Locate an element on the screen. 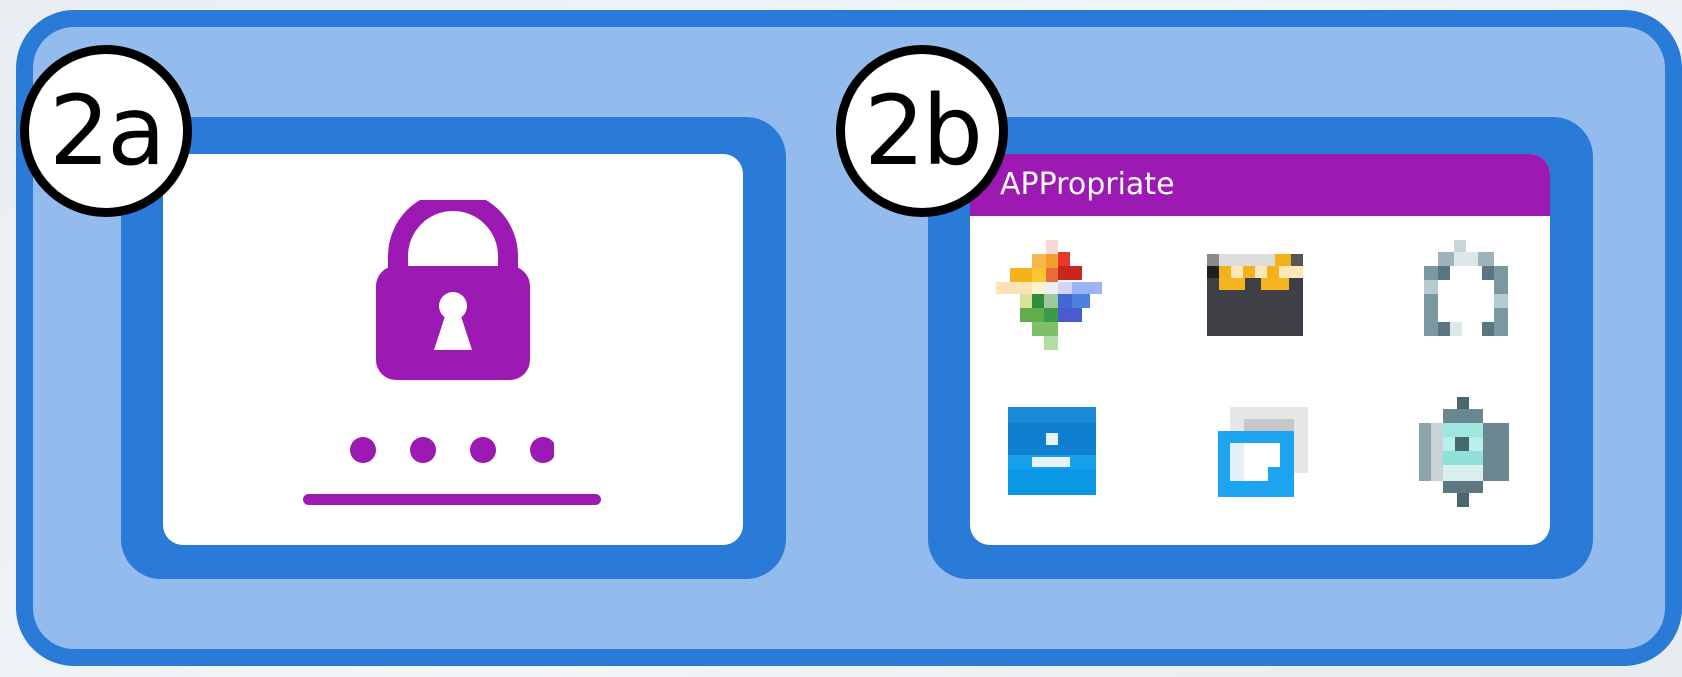  ring-app-icon is located at coordinates (1466, 295).